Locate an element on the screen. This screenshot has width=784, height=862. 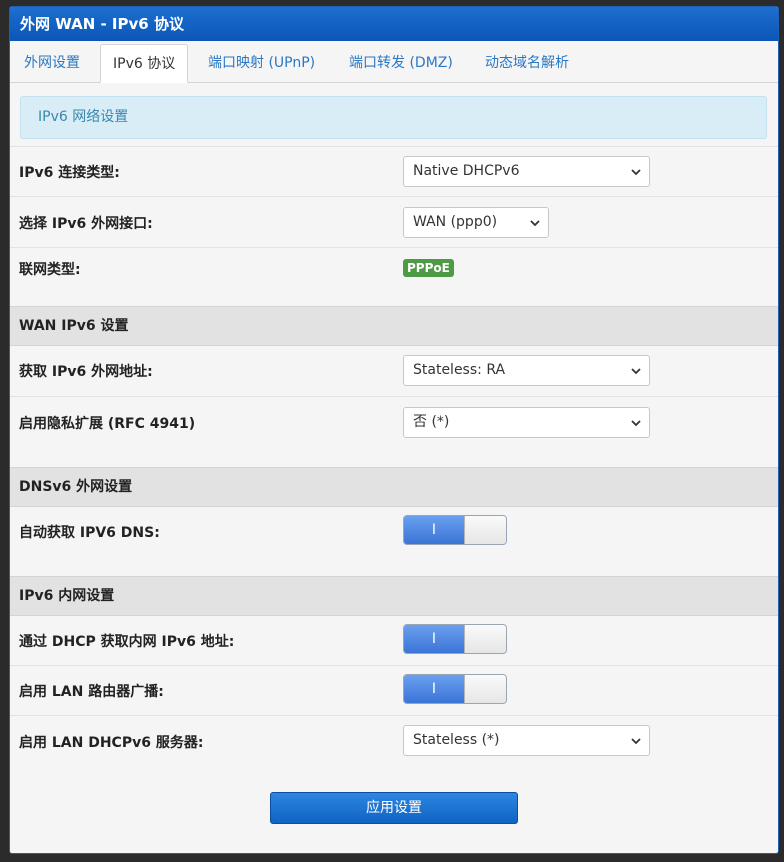
privacy-ext-value: 否 (*) is located at coordinates (431, 422).